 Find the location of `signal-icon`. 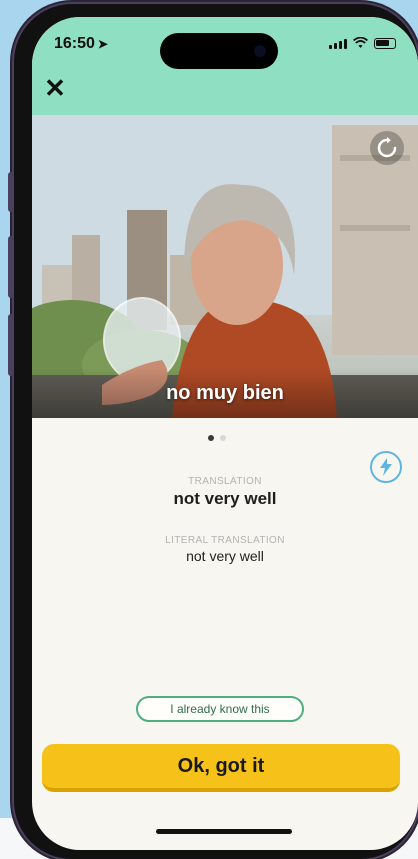

signal-icon is located at coordinates (338, 44).